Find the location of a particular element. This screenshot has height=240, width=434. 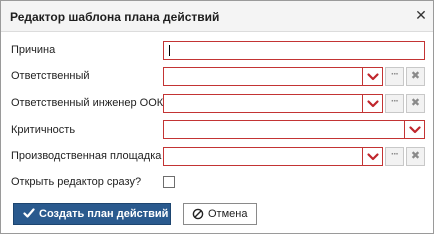

reason-label: Причина is located at coordinates (33, 50).